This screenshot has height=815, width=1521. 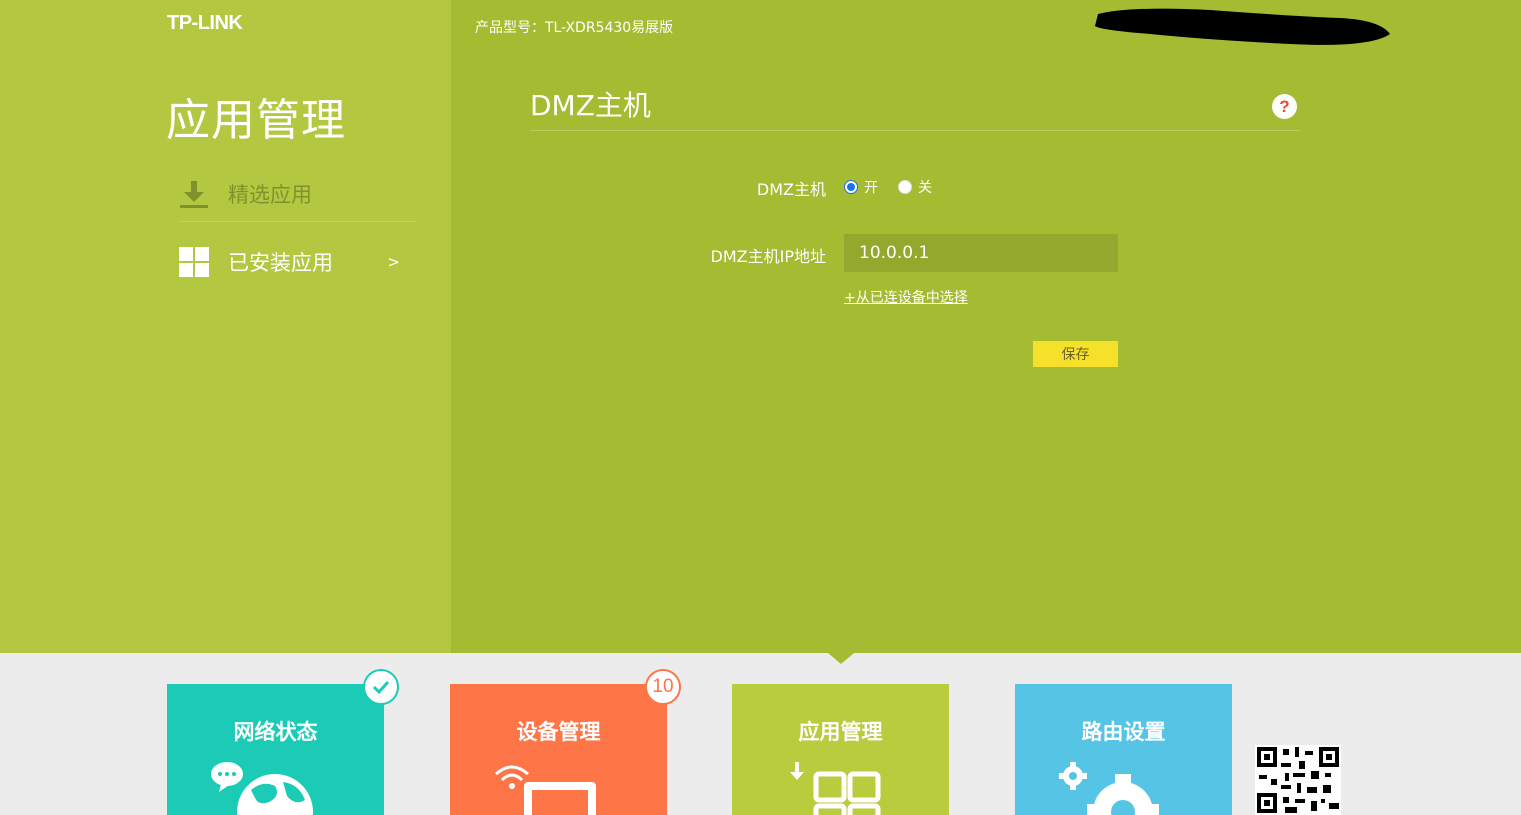 What do you see at coordinates (545, 790) in the screenshot?
I see `wifi-device-icon` at bounding box center [545, 790].